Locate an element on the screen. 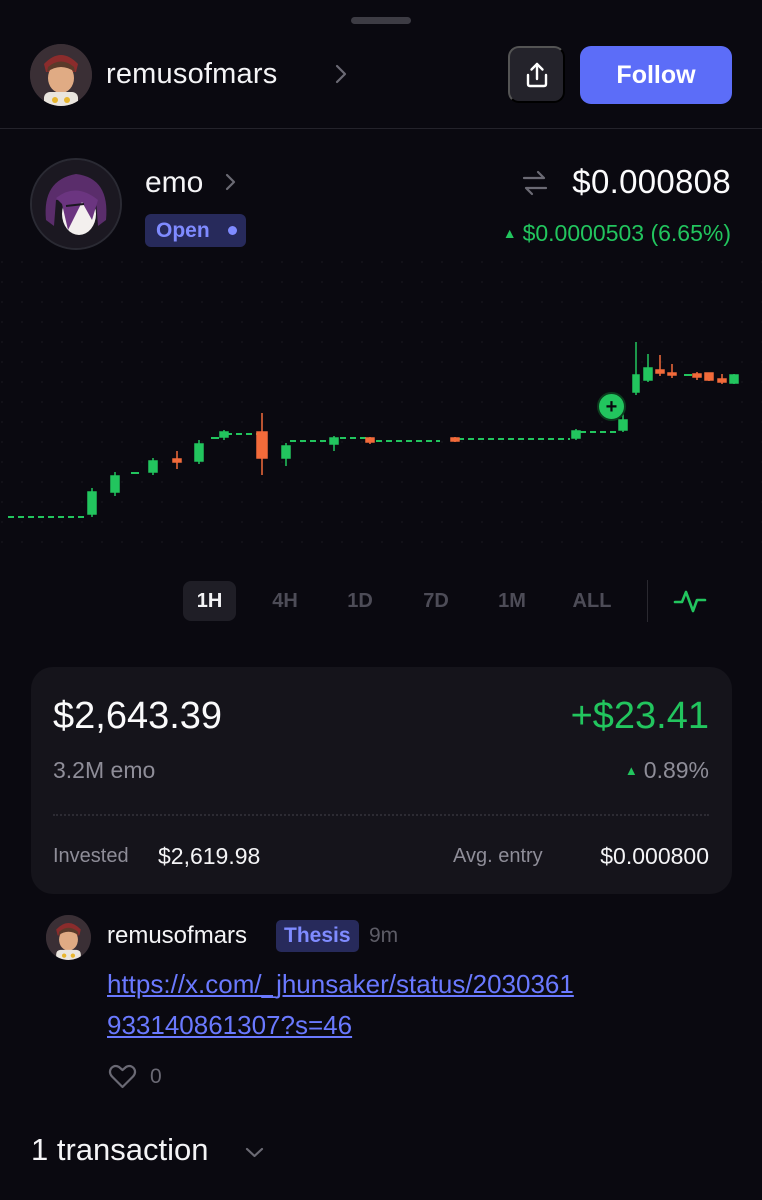  status-badge: Open is located at coordinates (195, 230).